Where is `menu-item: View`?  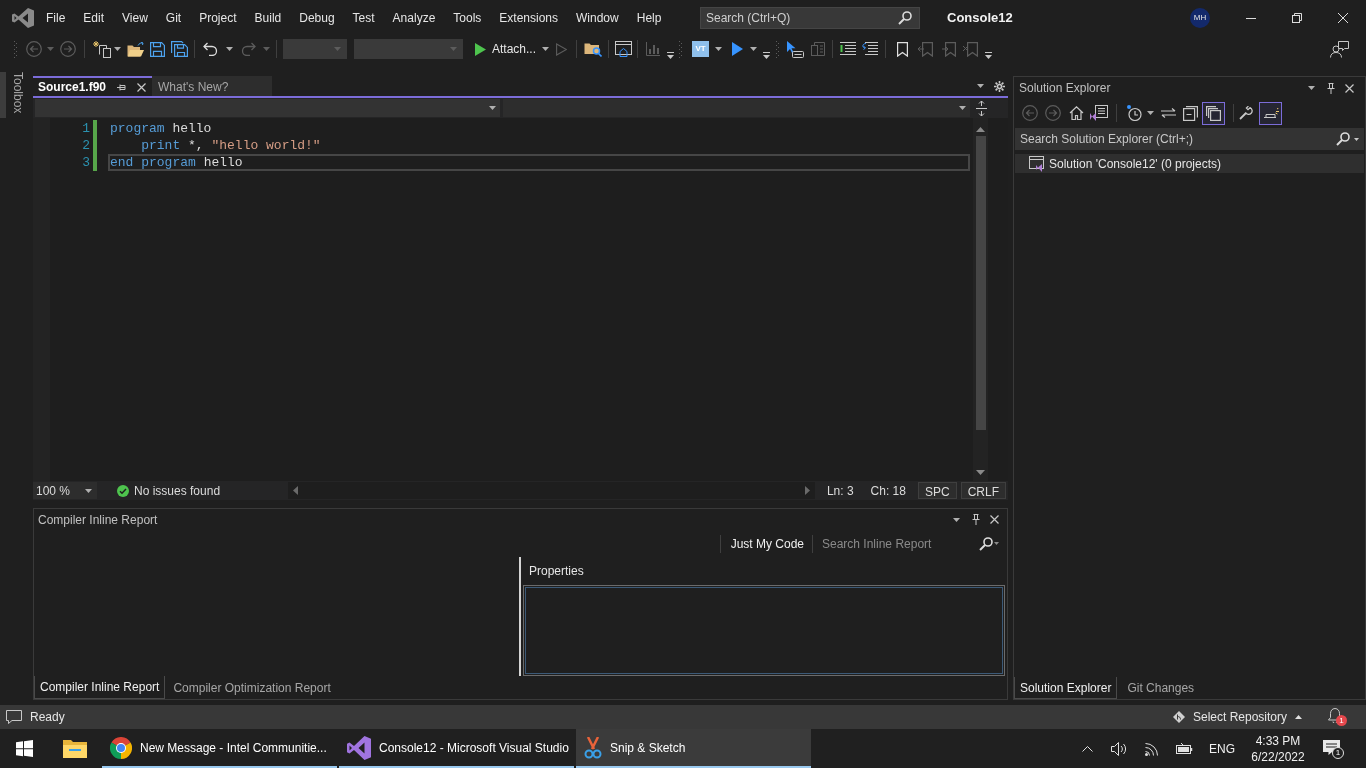 menu-item: View is located at coordinates (135, 18).